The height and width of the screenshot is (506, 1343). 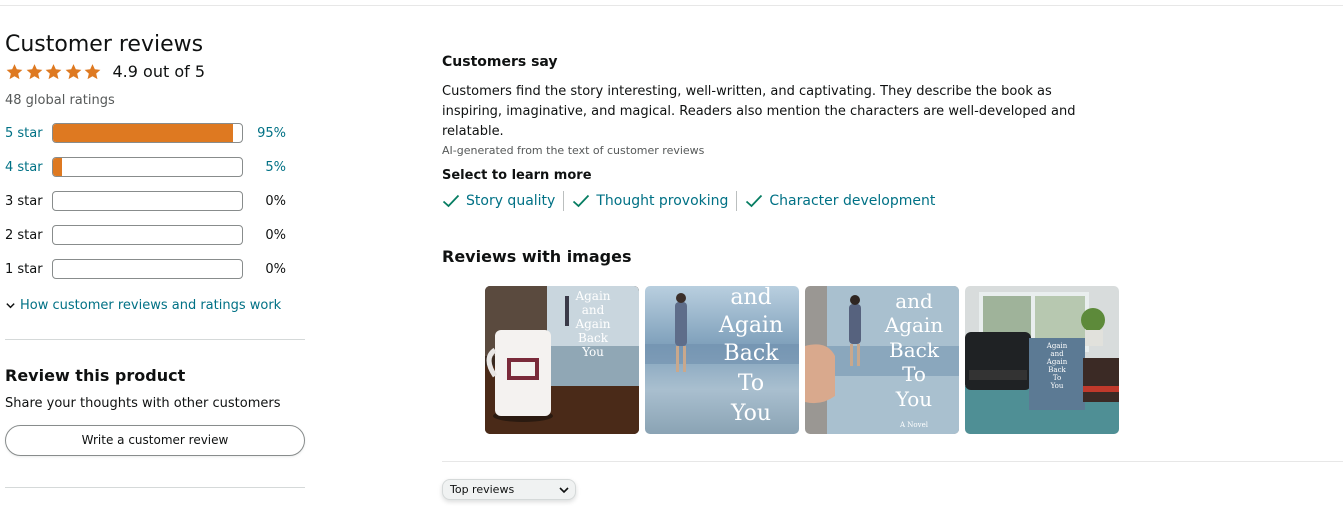 I want to click on rating-text: 4.9 out of 5, so click(x=159, y=71).